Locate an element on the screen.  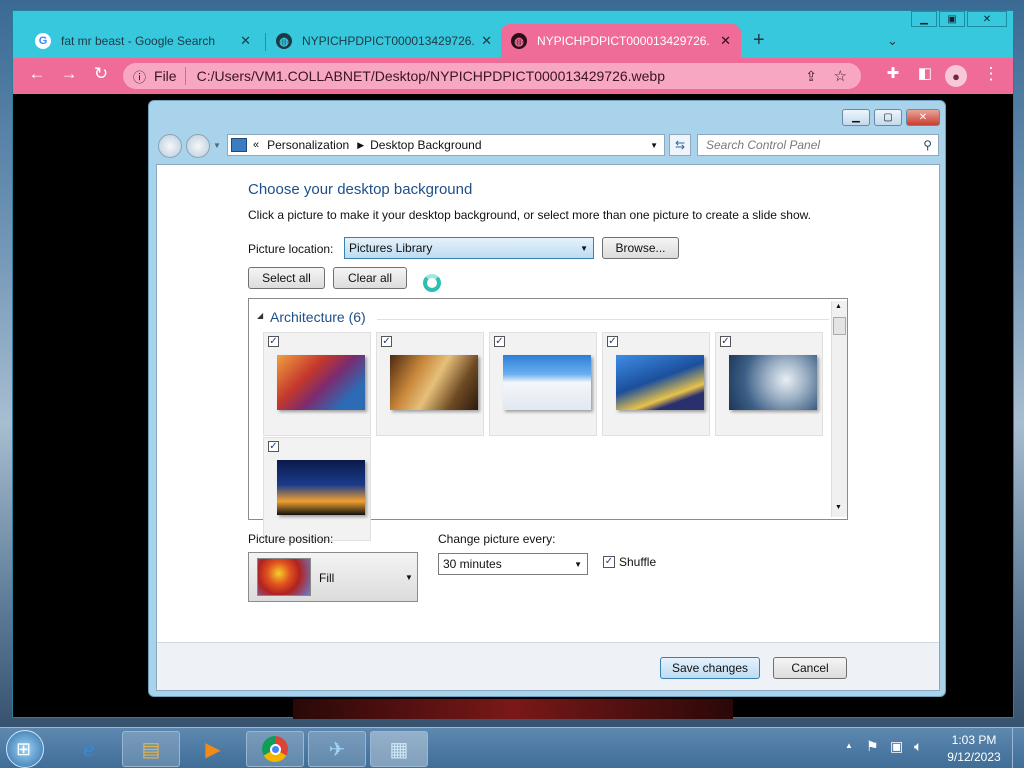
tab-search-chevron-icon: ⌄ is located at coordinates (892, 41).